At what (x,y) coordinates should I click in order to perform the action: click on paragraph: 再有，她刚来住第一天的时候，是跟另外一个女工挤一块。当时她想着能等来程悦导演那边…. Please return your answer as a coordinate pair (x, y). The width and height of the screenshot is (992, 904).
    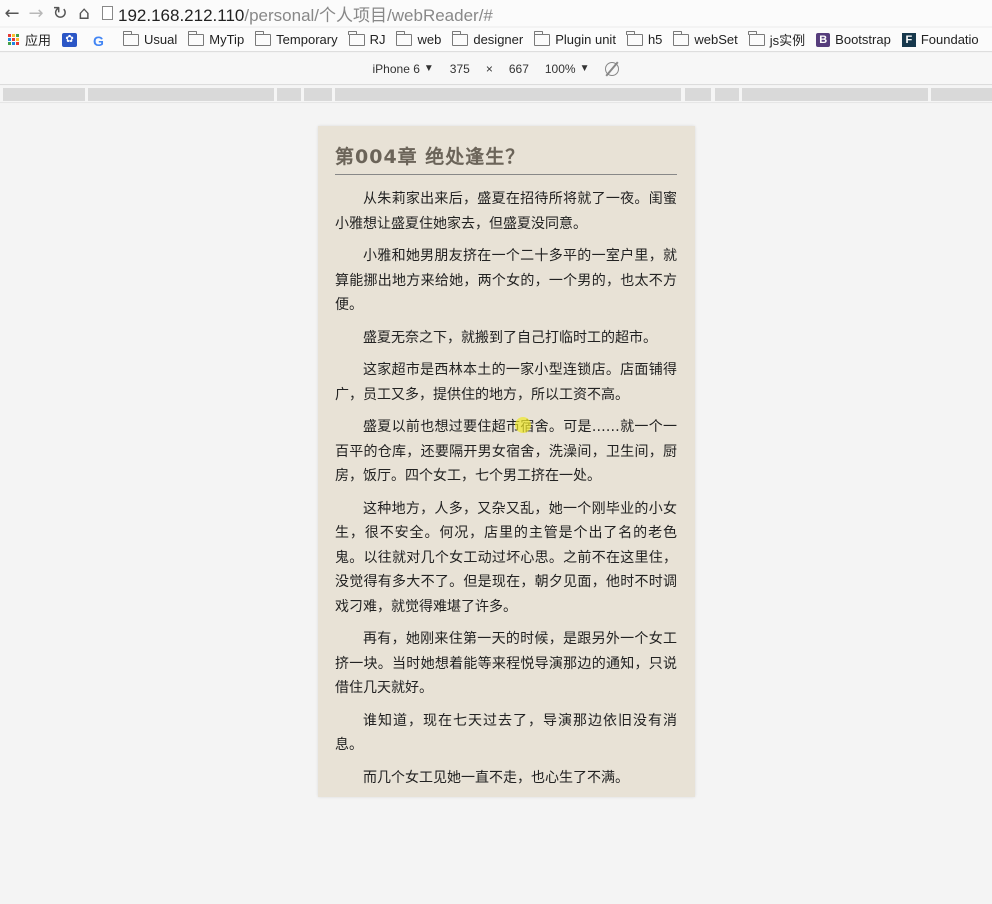
    Looking at the image, I should click on (506, 663).